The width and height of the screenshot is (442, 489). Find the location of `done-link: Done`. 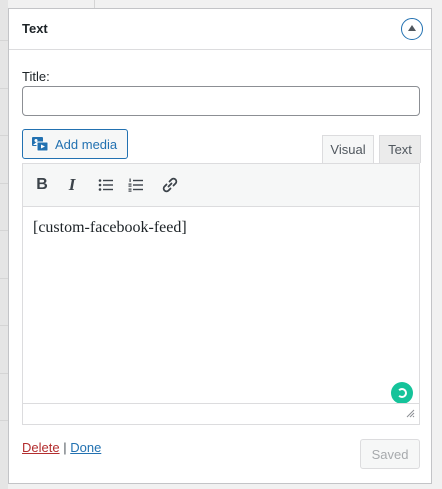

done-link: Done is located at coordinates (85, 447).